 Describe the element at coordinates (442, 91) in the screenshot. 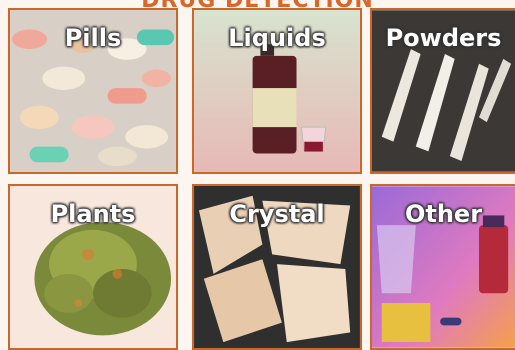

I see `category-tile-powders: Powders` at that location.